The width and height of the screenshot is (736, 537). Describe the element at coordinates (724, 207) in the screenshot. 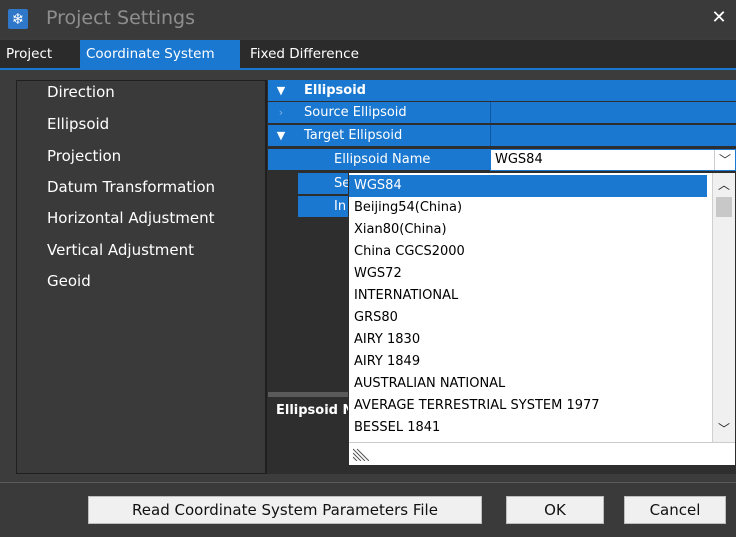

I see `scrollbar-thumb` at that location.